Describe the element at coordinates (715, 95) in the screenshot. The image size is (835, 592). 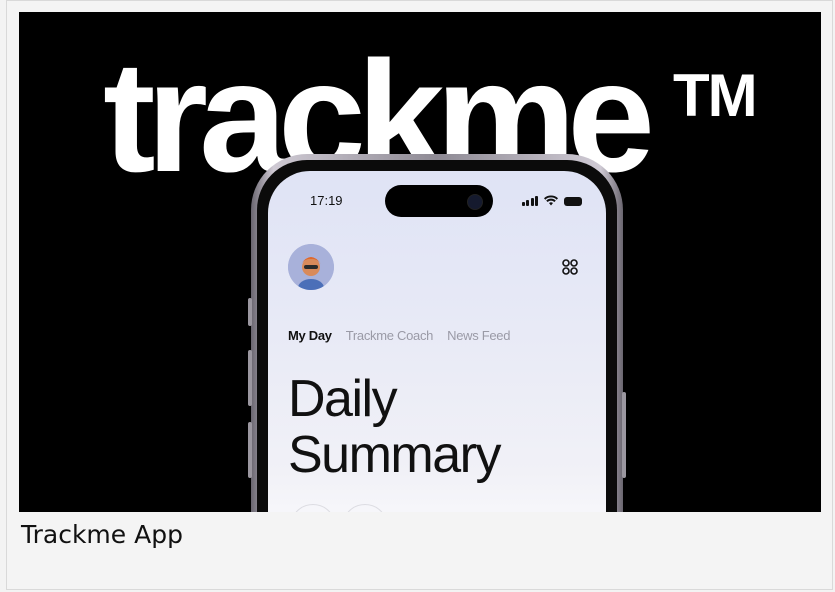
I see `trademark-symbol: TM` at that location.